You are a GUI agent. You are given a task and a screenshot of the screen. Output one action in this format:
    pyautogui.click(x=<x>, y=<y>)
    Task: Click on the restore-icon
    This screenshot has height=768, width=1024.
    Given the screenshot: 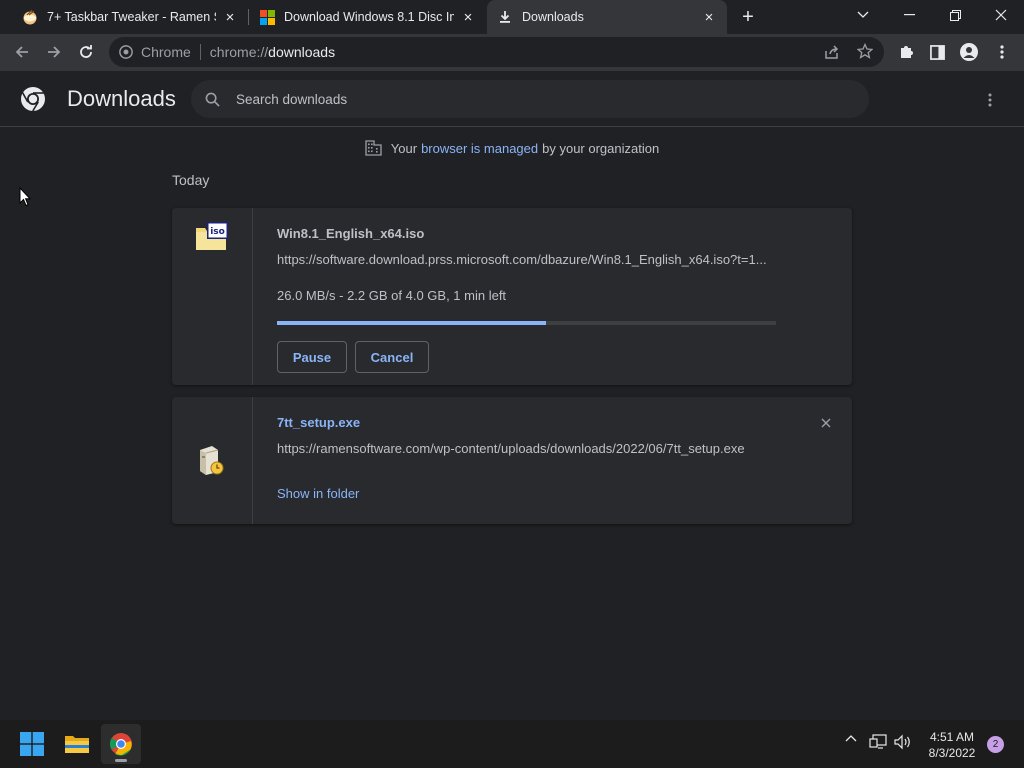 What is the action you would take?
    pyautogui.click(x=955, y=15)
    